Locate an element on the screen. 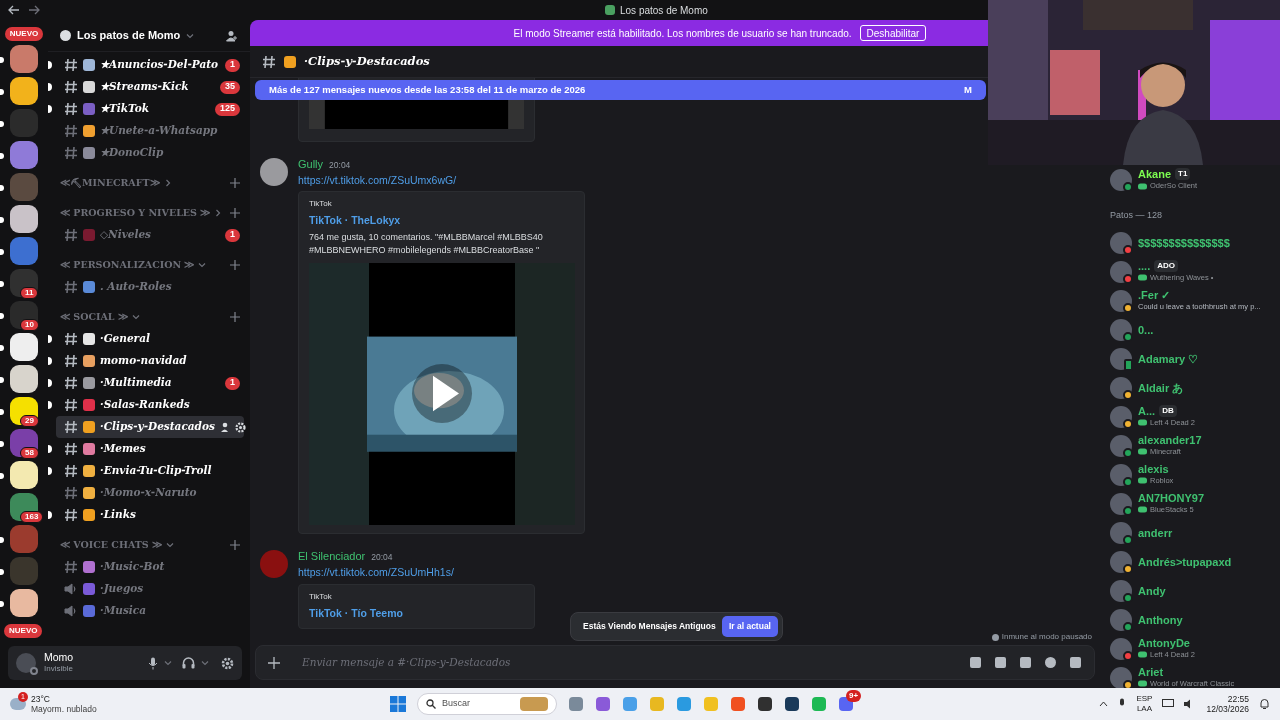 This screenshot has height=720, width=1280. channel-name: ★DonoClip is located at coordinates (132, 153).